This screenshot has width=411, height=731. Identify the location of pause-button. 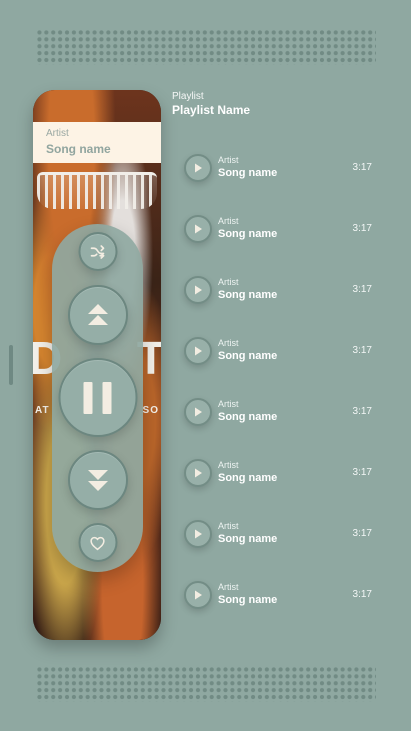
(97, 397).